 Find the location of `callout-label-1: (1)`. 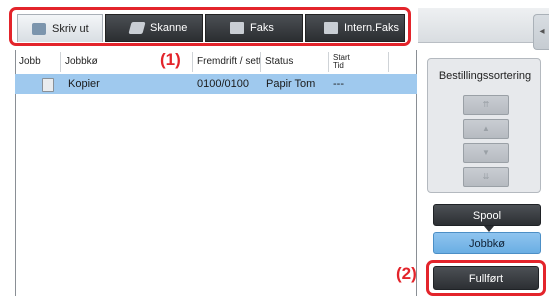

callout-label-1: (1) is located at coordinates (170, 59).